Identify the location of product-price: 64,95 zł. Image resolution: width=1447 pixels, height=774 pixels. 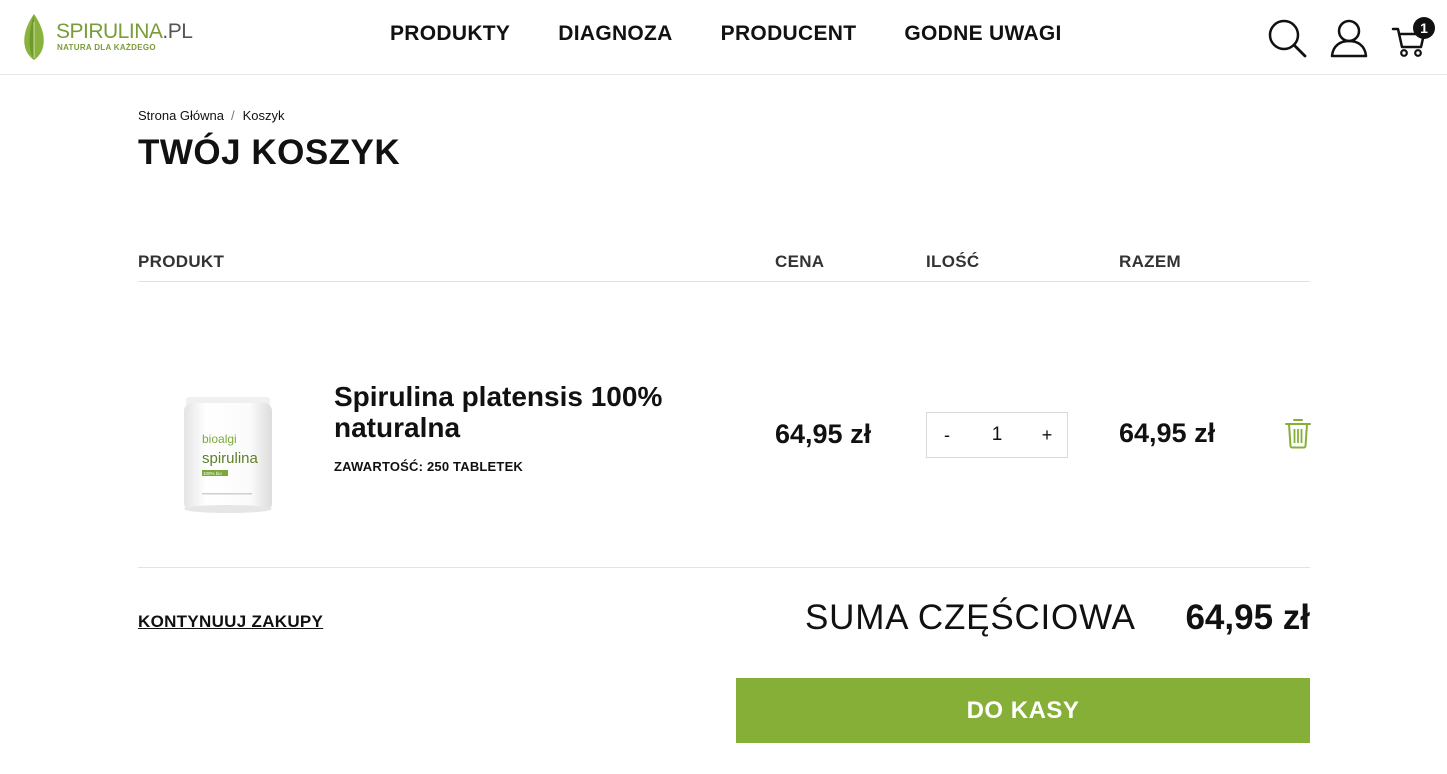
(823, 434).